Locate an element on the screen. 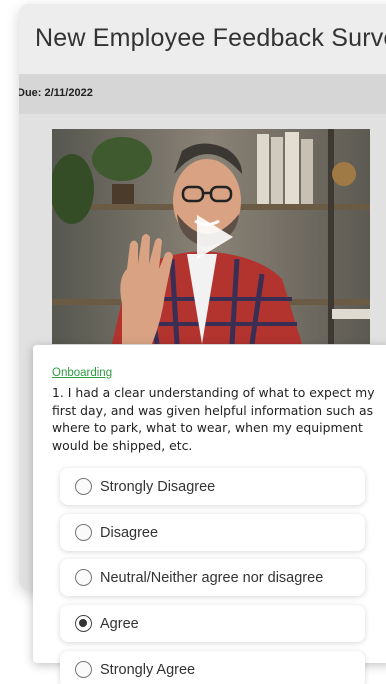  option-label: Neutral/Neither agree nor disagree is located at coordinates (212, 577).